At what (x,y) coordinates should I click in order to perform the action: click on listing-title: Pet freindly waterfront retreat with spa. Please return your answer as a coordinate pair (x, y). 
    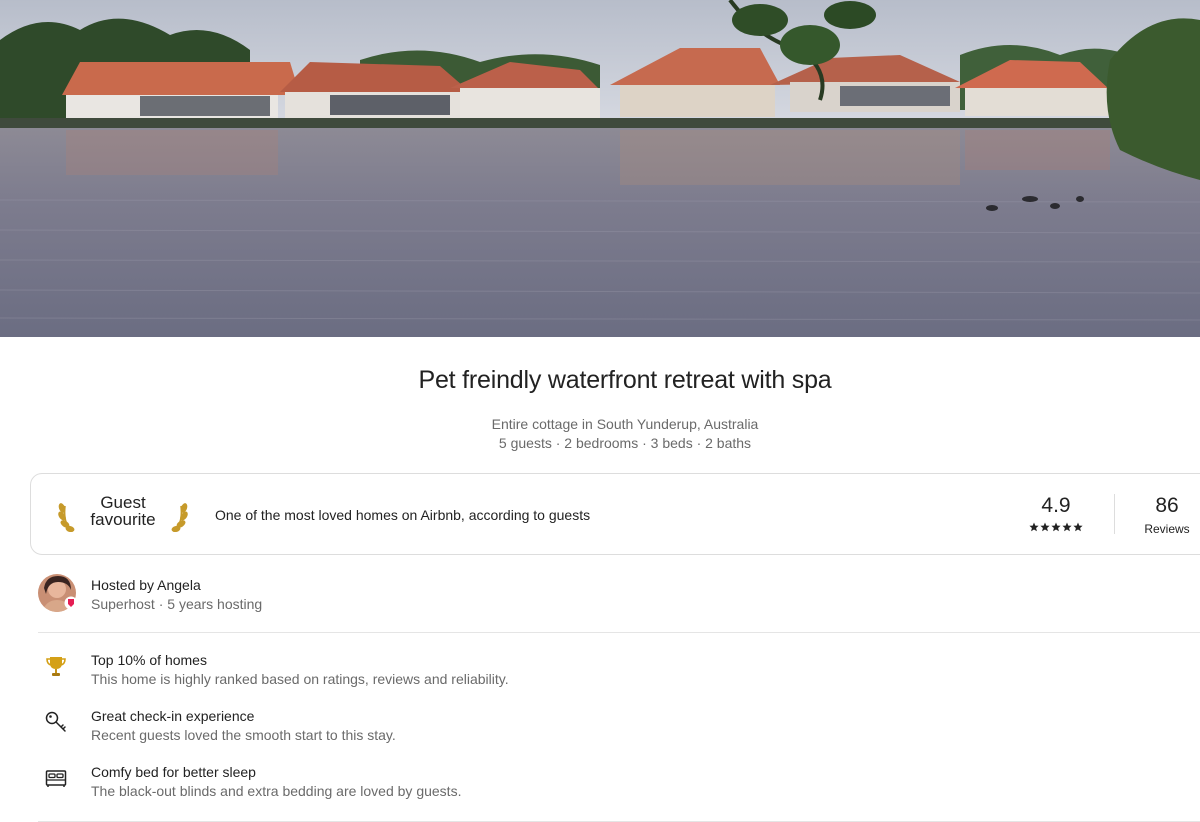
    Looking at the image, I should click on (625, 380).